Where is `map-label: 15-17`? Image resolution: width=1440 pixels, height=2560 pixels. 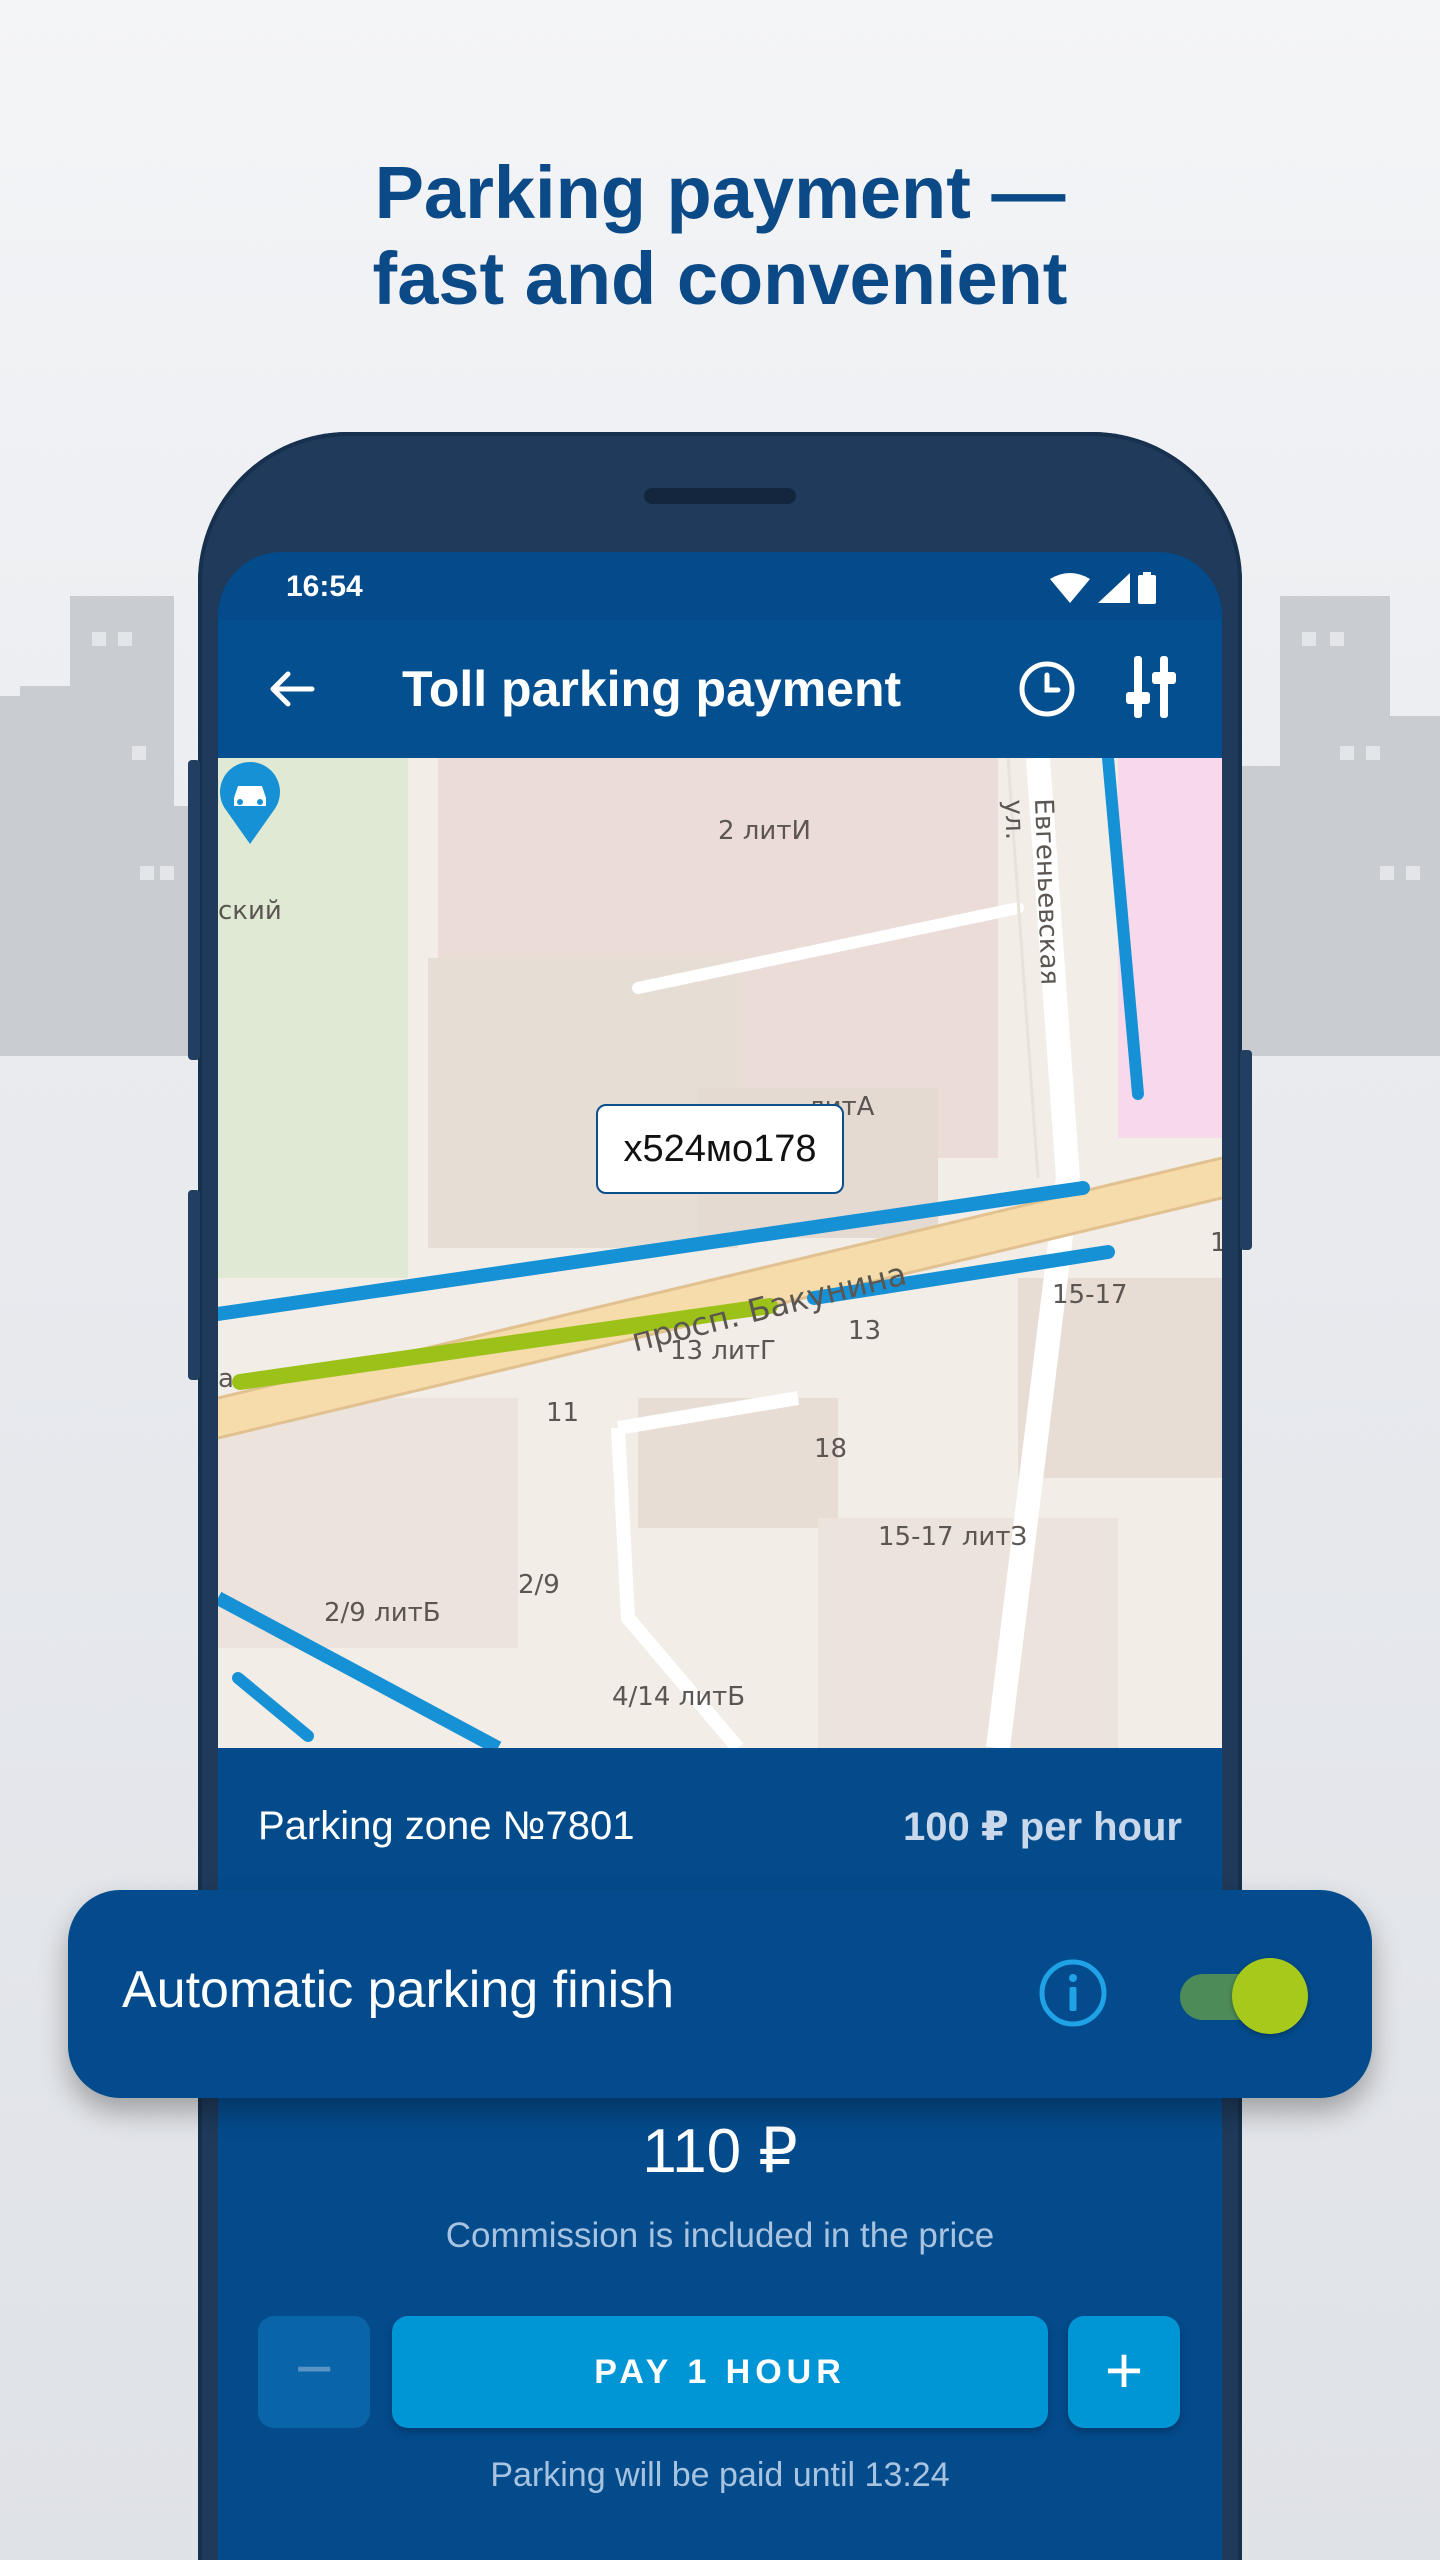
map-label: 15-17 is located at coordinates (1090, 1295).